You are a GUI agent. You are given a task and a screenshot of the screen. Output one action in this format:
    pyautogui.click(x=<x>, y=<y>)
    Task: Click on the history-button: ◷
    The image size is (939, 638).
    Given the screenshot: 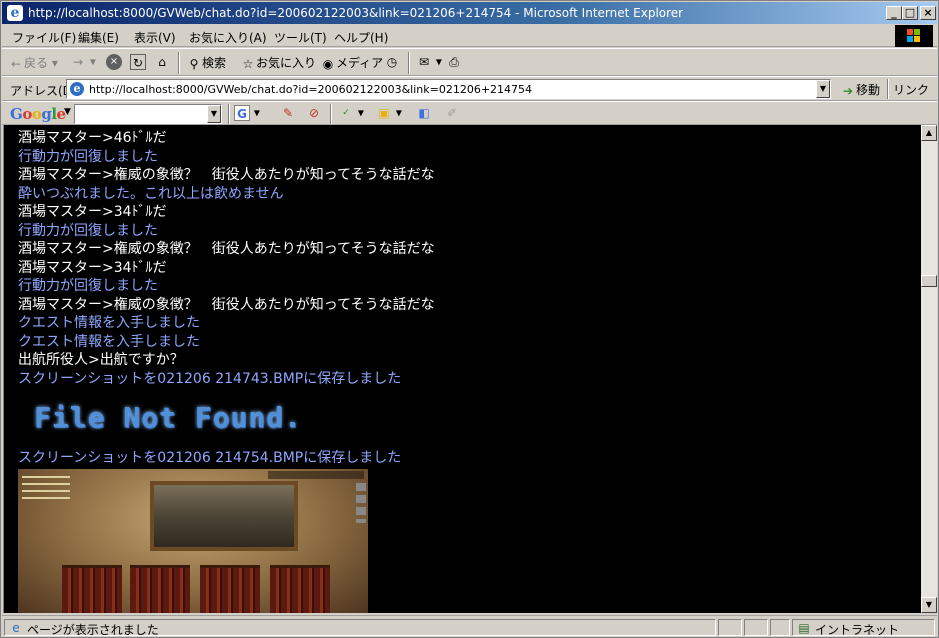 What is the action you would take?
    pyautogui.click(x=392, y=62)
    